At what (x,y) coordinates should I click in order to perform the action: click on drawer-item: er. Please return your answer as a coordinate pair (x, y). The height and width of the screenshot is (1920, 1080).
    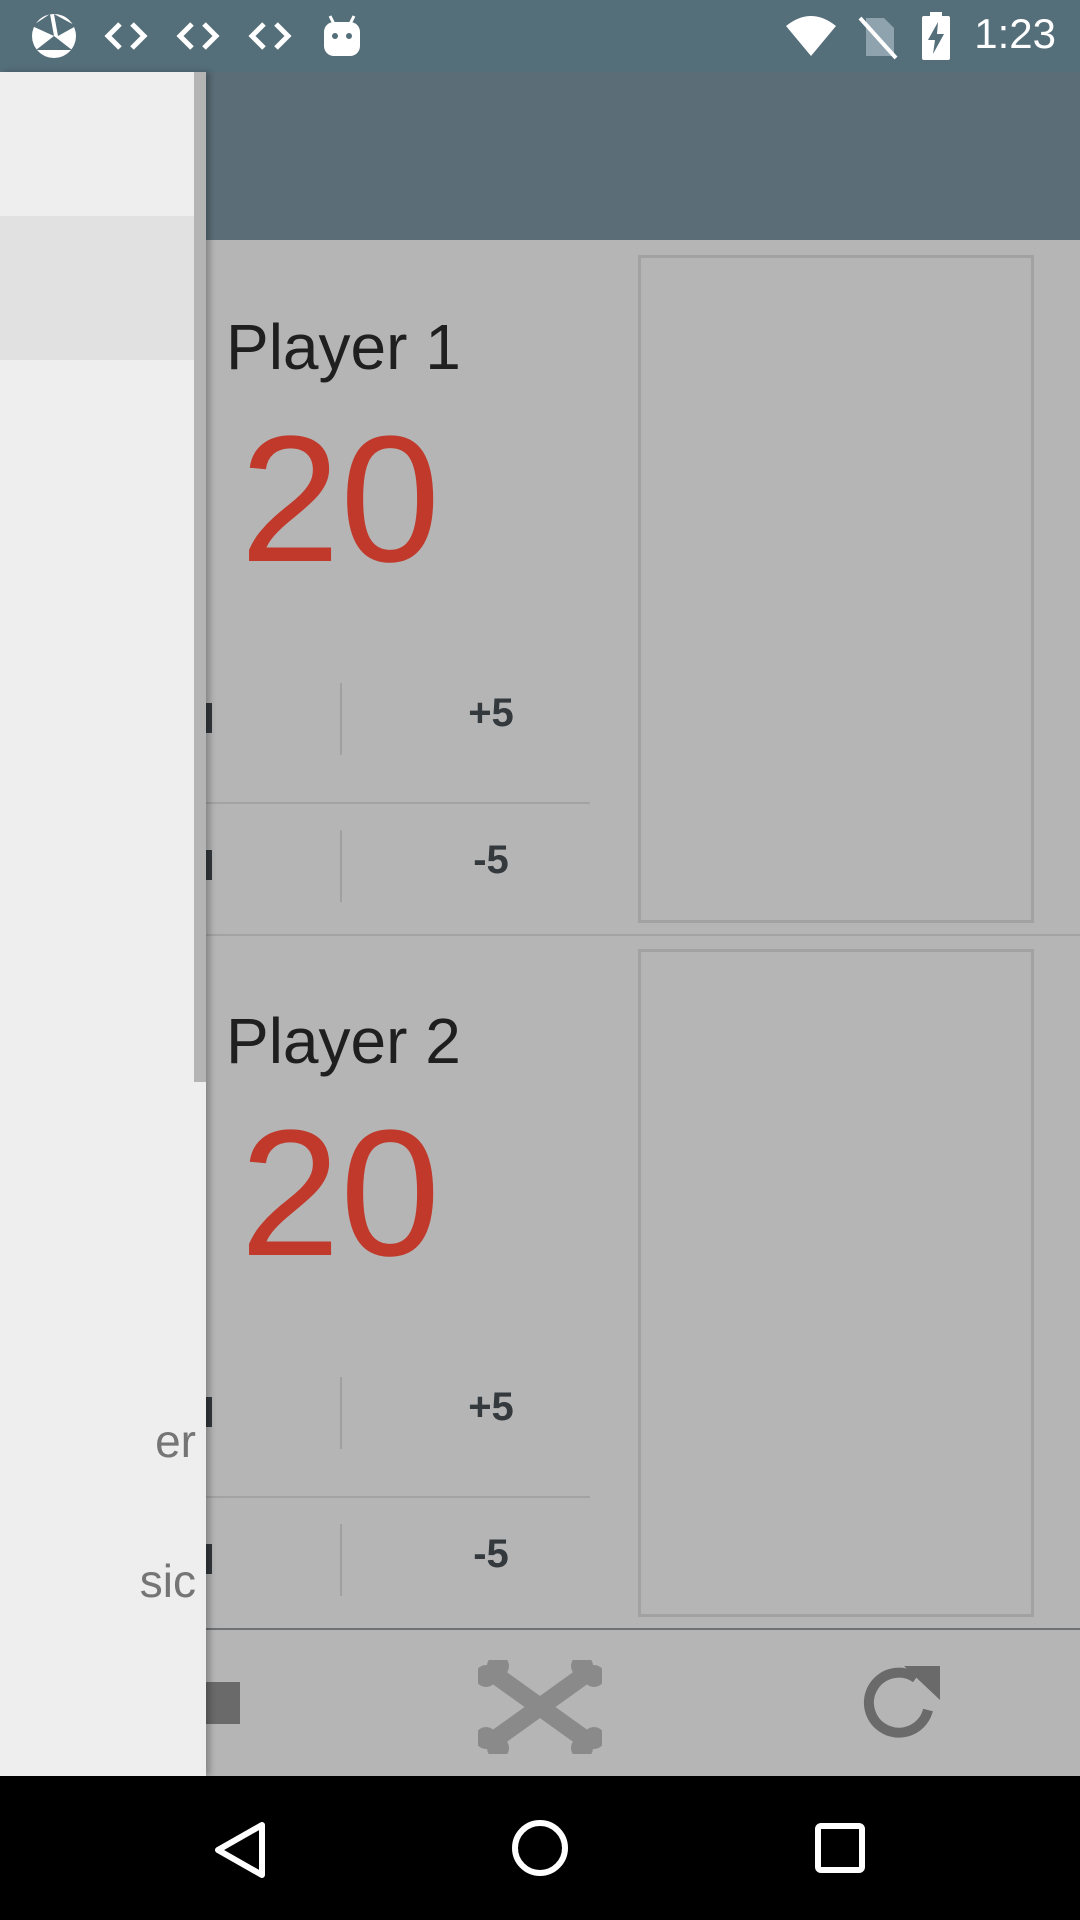
    Looking at the image, I should click on (175, 1441).